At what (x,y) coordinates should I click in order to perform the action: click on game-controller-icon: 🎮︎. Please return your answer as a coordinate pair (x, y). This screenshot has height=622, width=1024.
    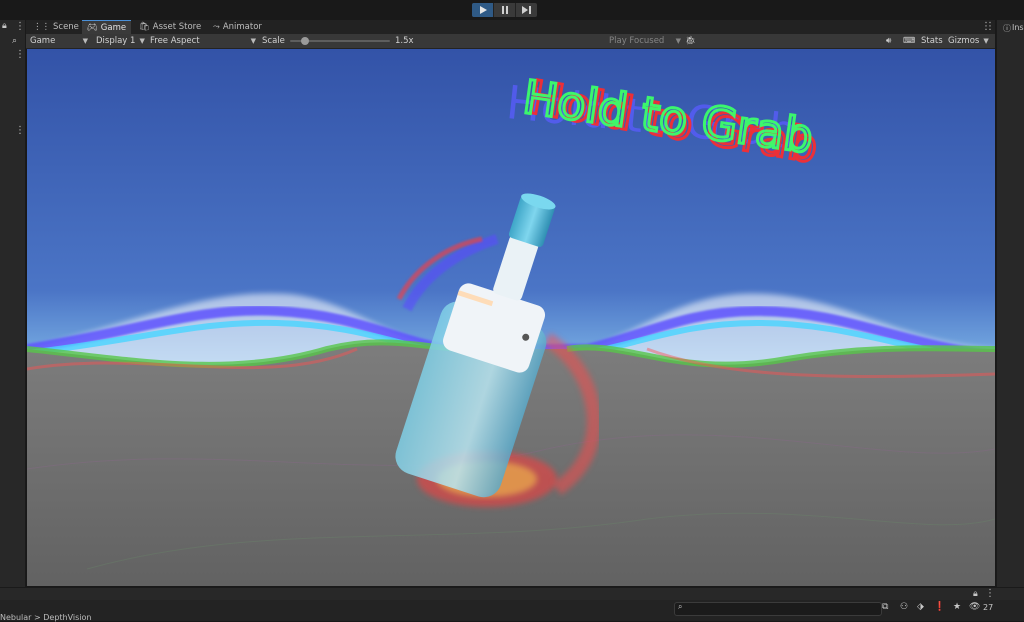
    Looking at the image, I should click on (92, 27).